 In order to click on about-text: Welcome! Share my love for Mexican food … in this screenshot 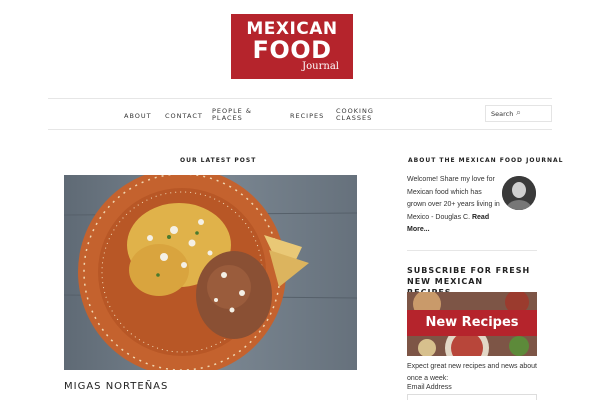, I will do `click(454, 205)`.